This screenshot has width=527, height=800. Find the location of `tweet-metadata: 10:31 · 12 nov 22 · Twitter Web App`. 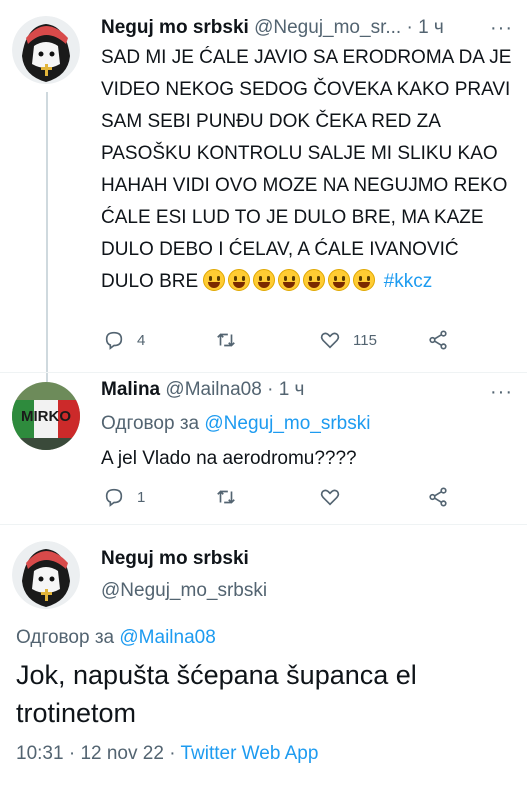

tweet-metadata: 10:31 · 12 nov 22 · Twitter Web App is located at coordinates (167, 754).